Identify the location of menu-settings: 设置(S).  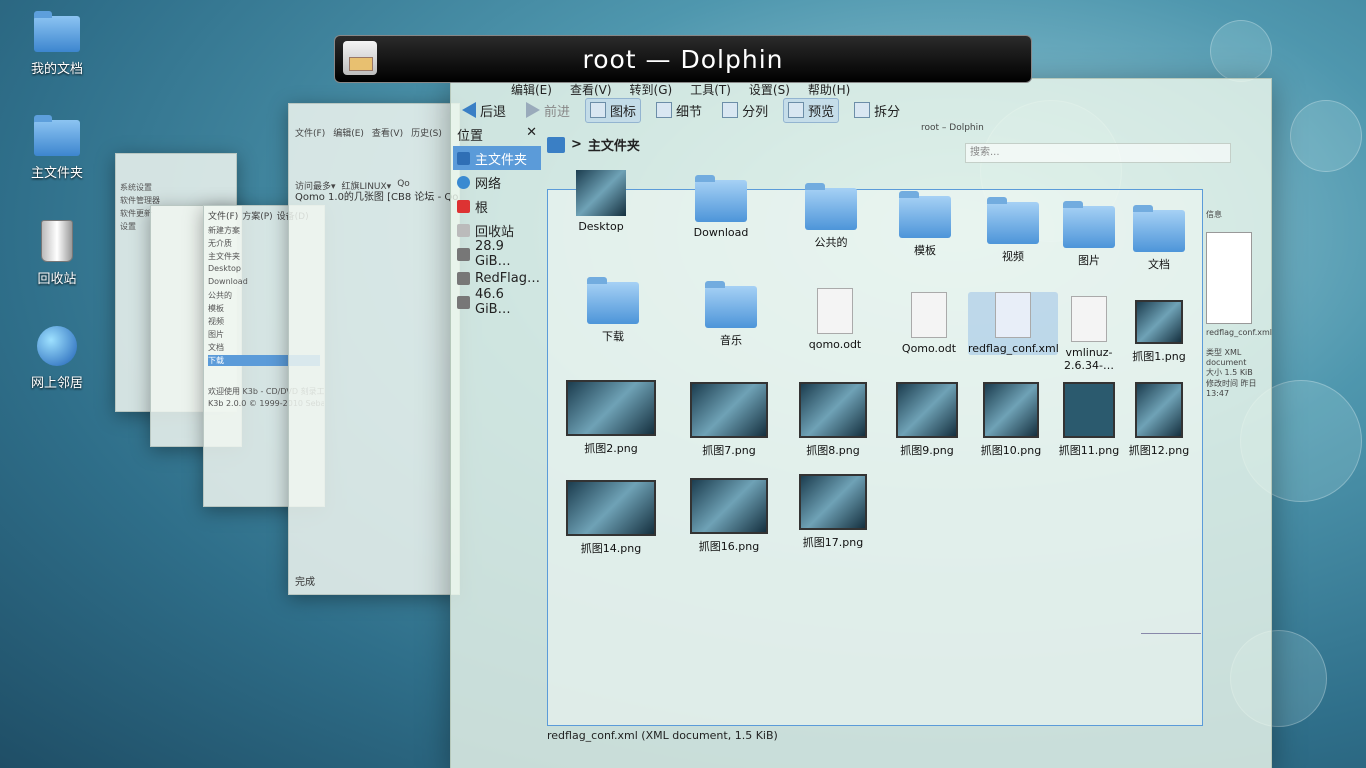
(769, 89).